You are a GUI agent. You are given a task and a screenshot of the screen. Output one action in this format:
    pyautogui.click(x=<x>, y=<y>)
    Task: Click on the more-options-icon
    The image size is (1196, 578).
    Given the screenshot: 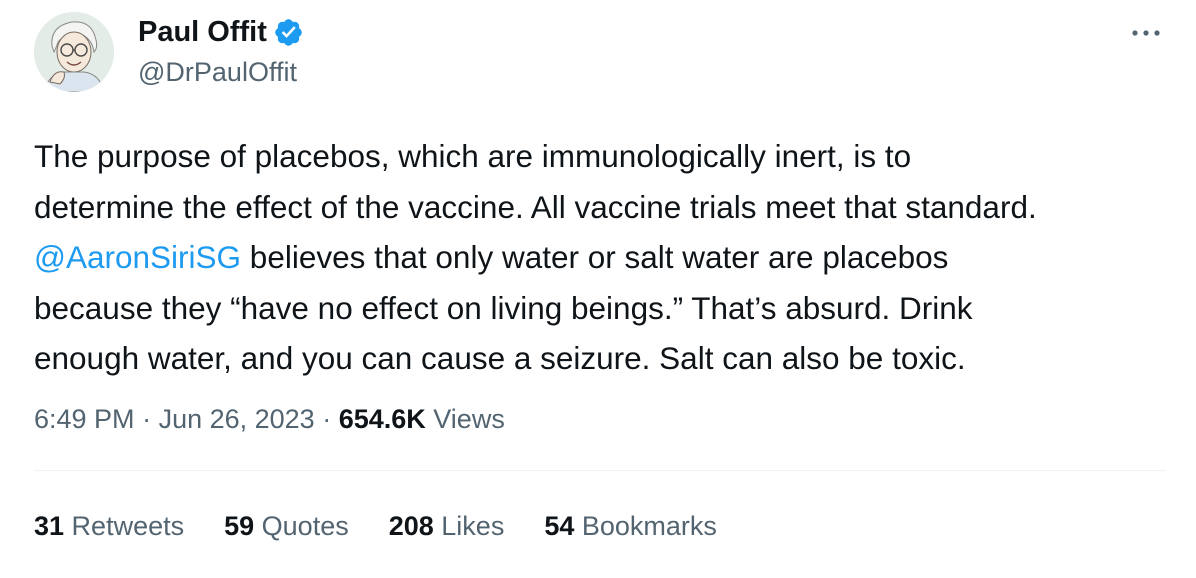 What is the action you would take?
    pyautogui.click(x=1146, y=33)
    